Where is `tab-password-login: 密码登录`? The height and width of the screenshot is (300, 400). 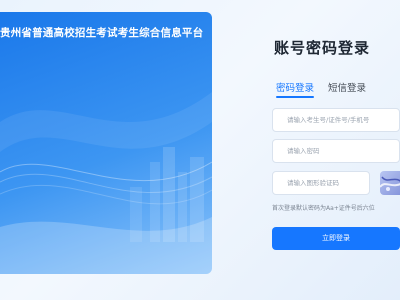 tab-password-login: 密码登录 is located at coordinates (295, 90).